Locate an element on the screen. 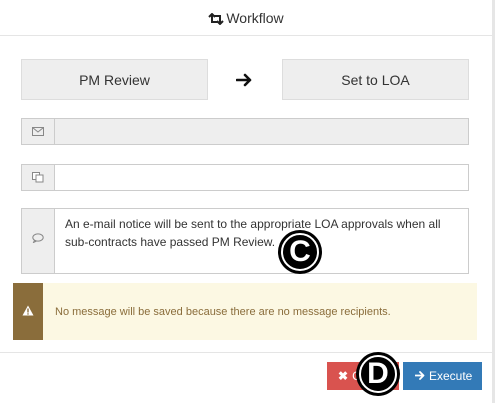  modal-header: Workflow is located at coordinates (246, 18).